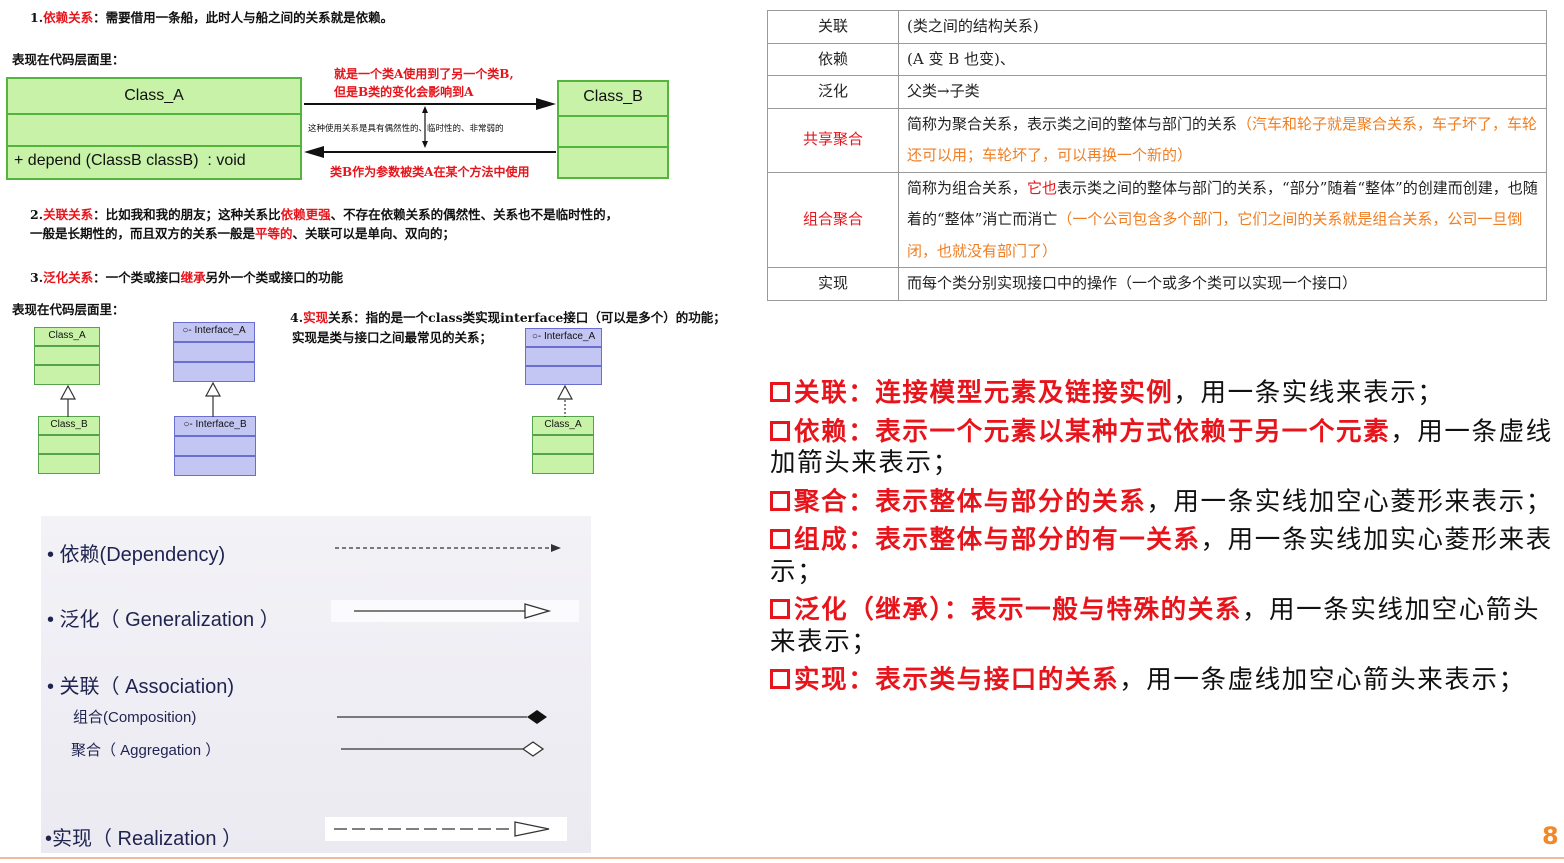 The image size is (1564, 863). Describe the element at coordinates (1042, 187) in the screenshot. I see `table-desc-emphasis: 它也` at that location.